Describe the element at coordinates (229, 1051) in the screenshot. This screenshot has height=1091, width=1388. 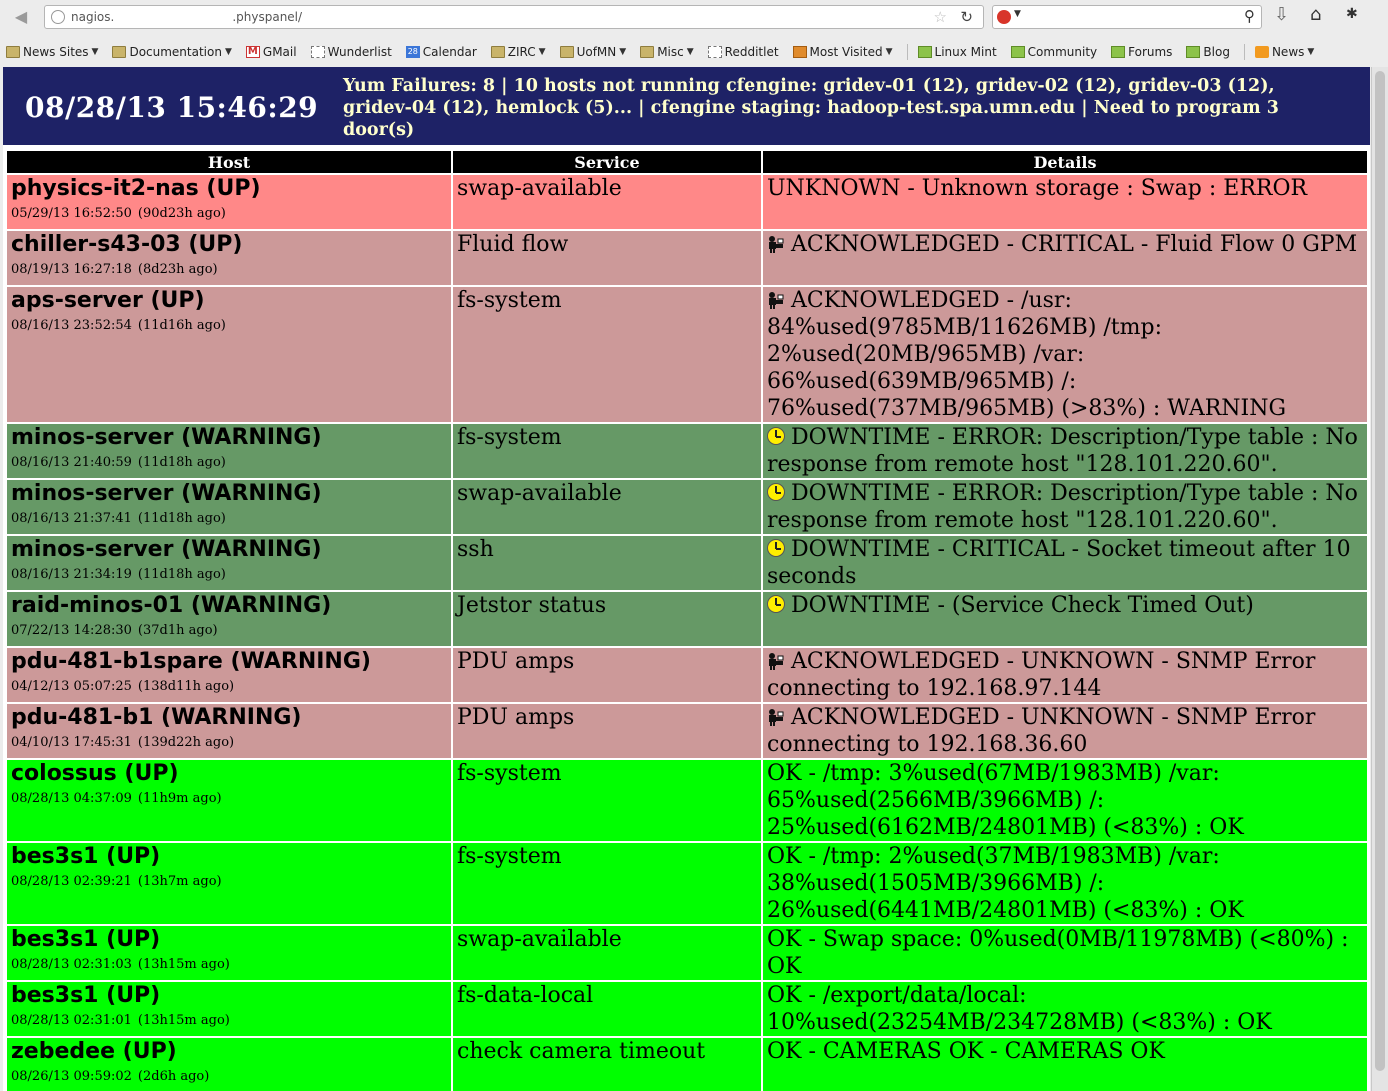
I see `host-name: zebedee (UP)` at that location.